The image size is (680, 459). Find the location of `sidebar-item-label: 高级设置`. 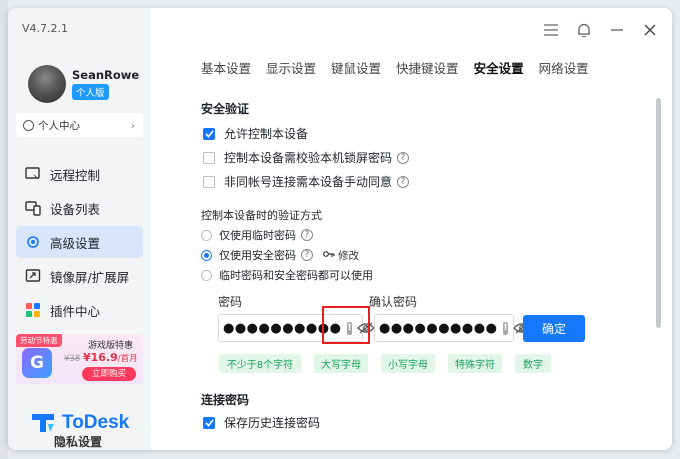

sidebar-item-label: 高级设置 is located at coordinates (75, 243).